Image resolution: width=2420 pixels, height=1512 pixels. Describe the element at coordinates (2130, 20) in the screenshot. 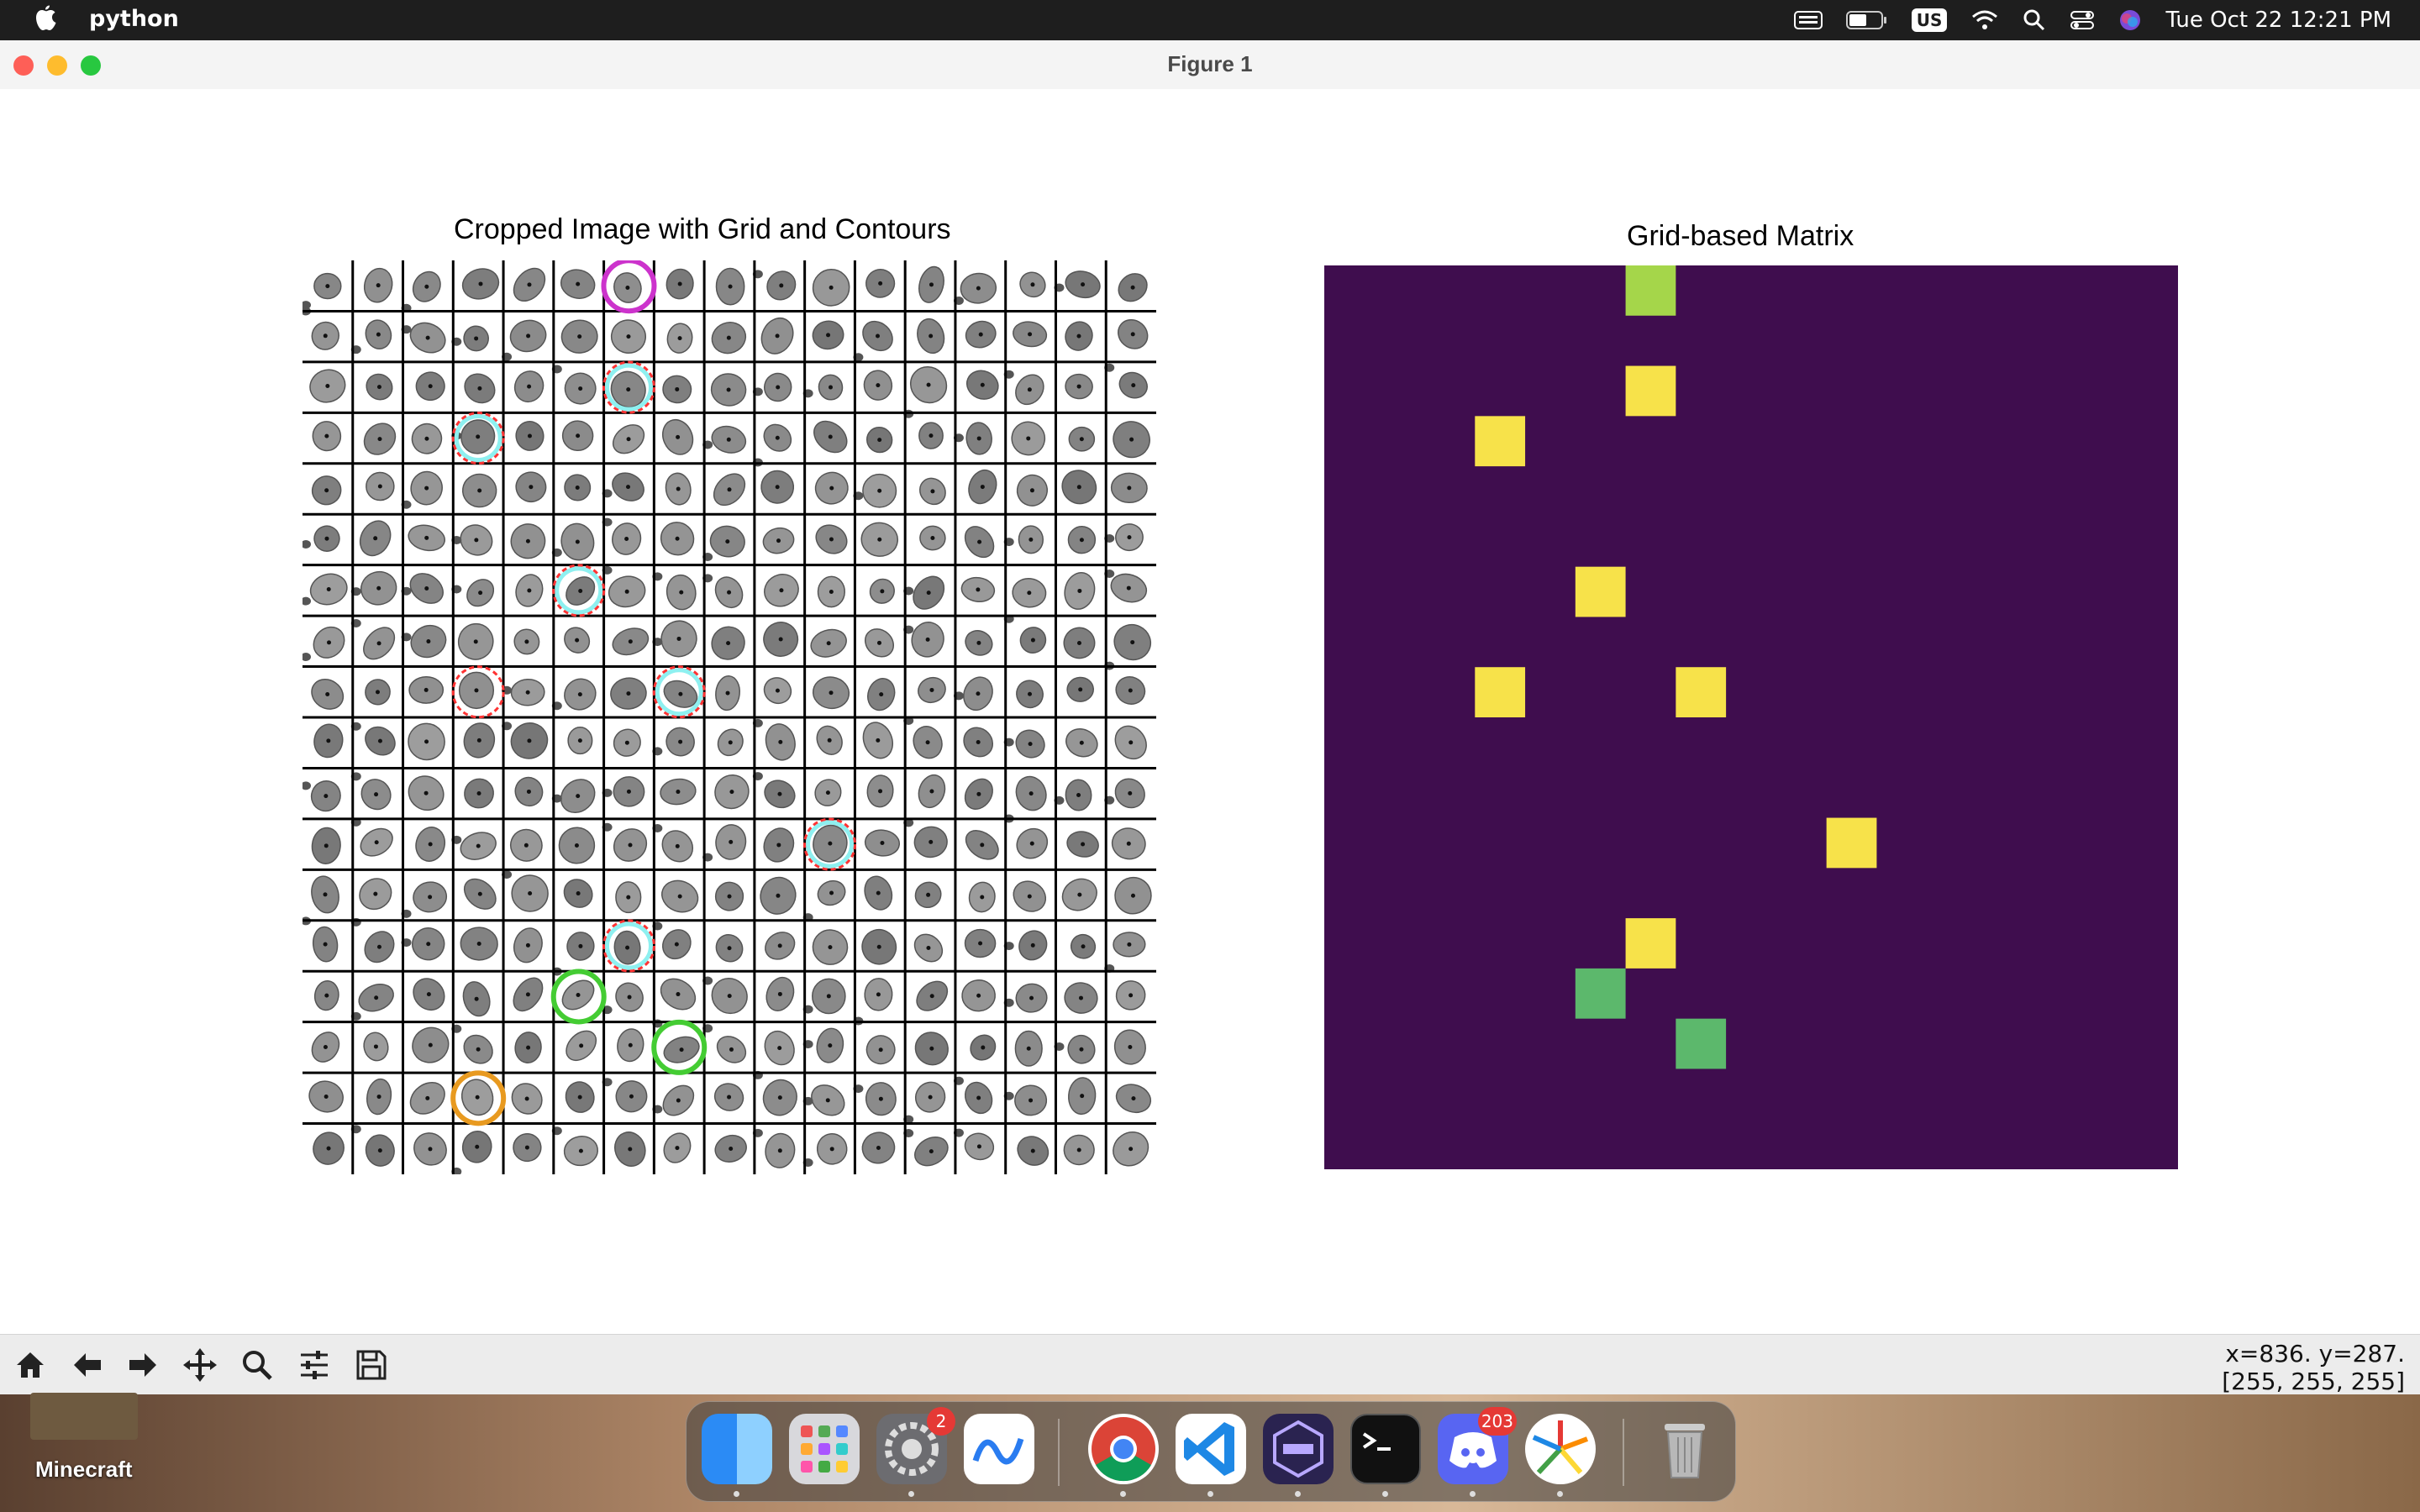

I see `siri-icon` at that location.